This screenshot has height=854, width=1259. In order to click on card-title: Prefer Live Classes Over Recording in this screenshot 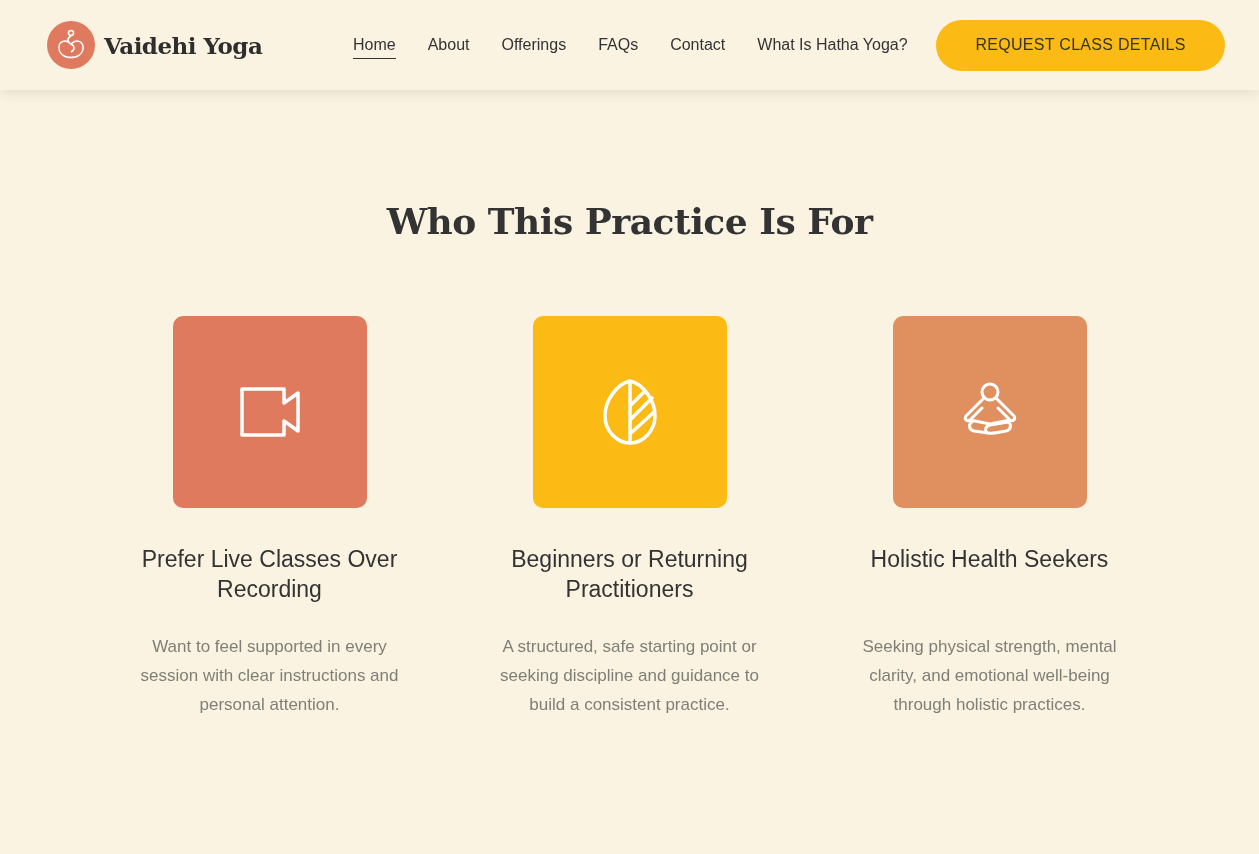, I will do `click(269, 574)`.